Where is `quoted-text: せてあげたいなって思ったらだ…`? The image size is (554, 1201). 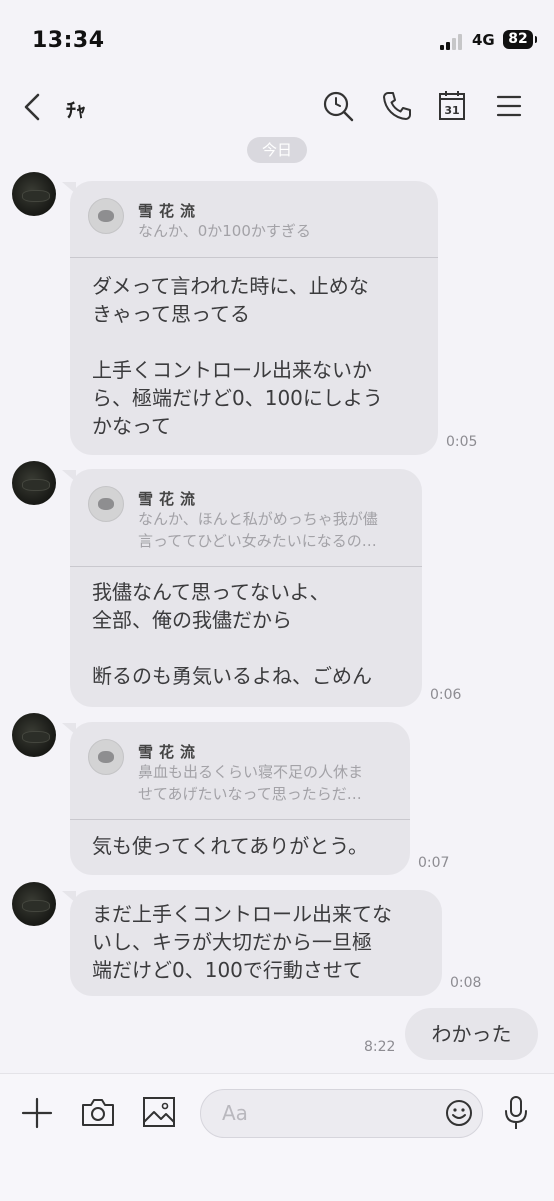
quoted-text: せてあげたいなって思ったらだ… is located at coordinates (250, 794).